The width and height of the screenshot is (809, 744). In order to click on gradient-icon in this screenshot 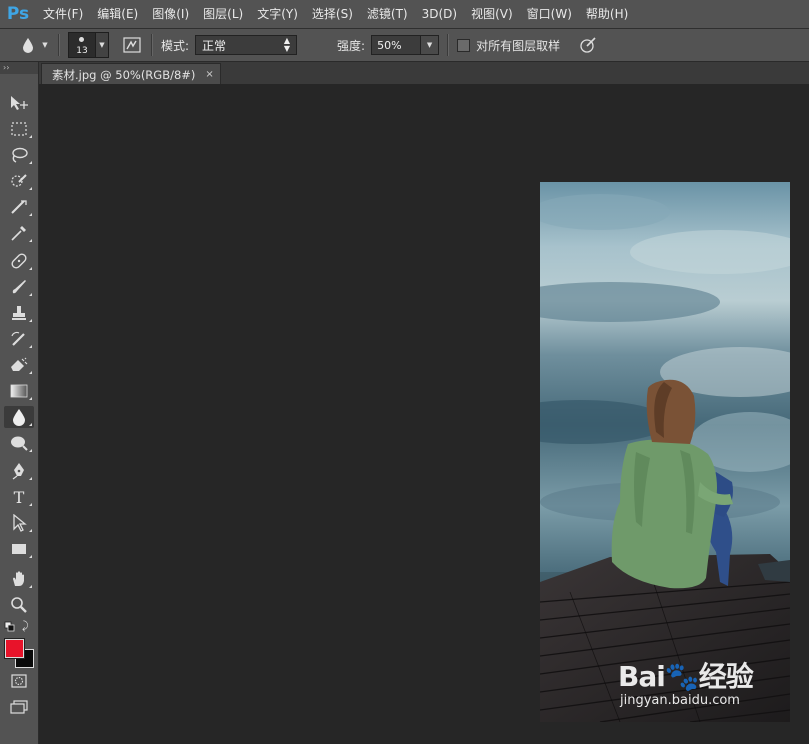, I will do `click(19, 391)`.